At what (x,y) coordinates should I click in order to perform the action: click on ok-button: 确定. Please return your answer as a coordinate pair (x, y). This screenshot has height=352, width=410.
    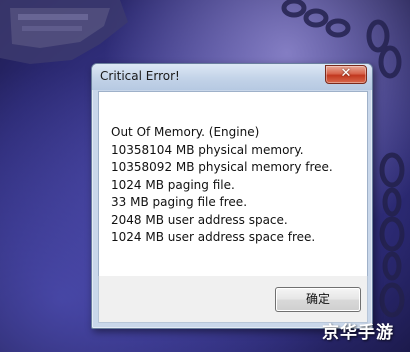
    Looking at the image, I should click on (318, 299).